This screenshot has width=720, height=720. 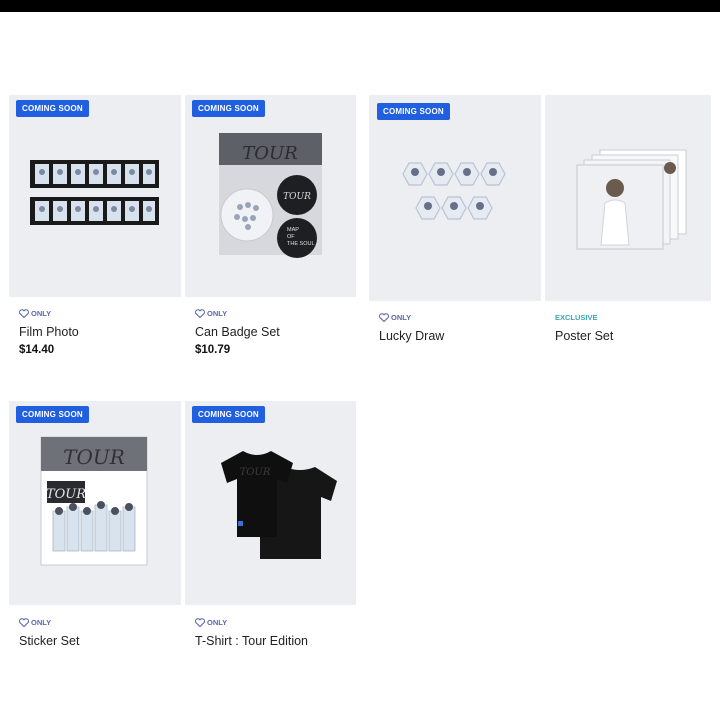 I want to click on product-image: TOUR TOUR MAP OF THE SOUL COMING SOON, so click(x=270, y=196).